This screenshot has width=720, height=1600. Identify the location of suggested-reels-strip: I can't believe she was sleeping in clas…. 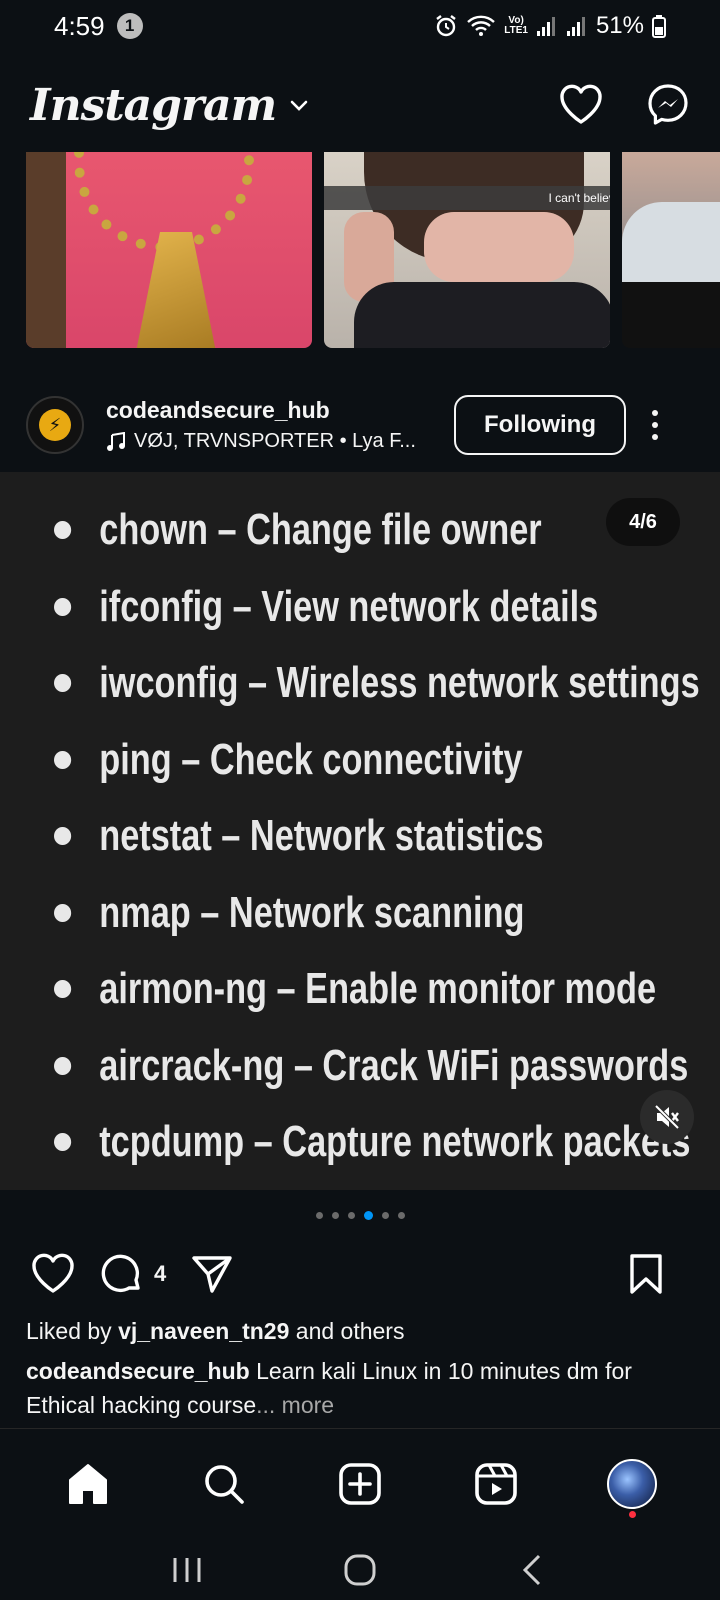
(360, 250).